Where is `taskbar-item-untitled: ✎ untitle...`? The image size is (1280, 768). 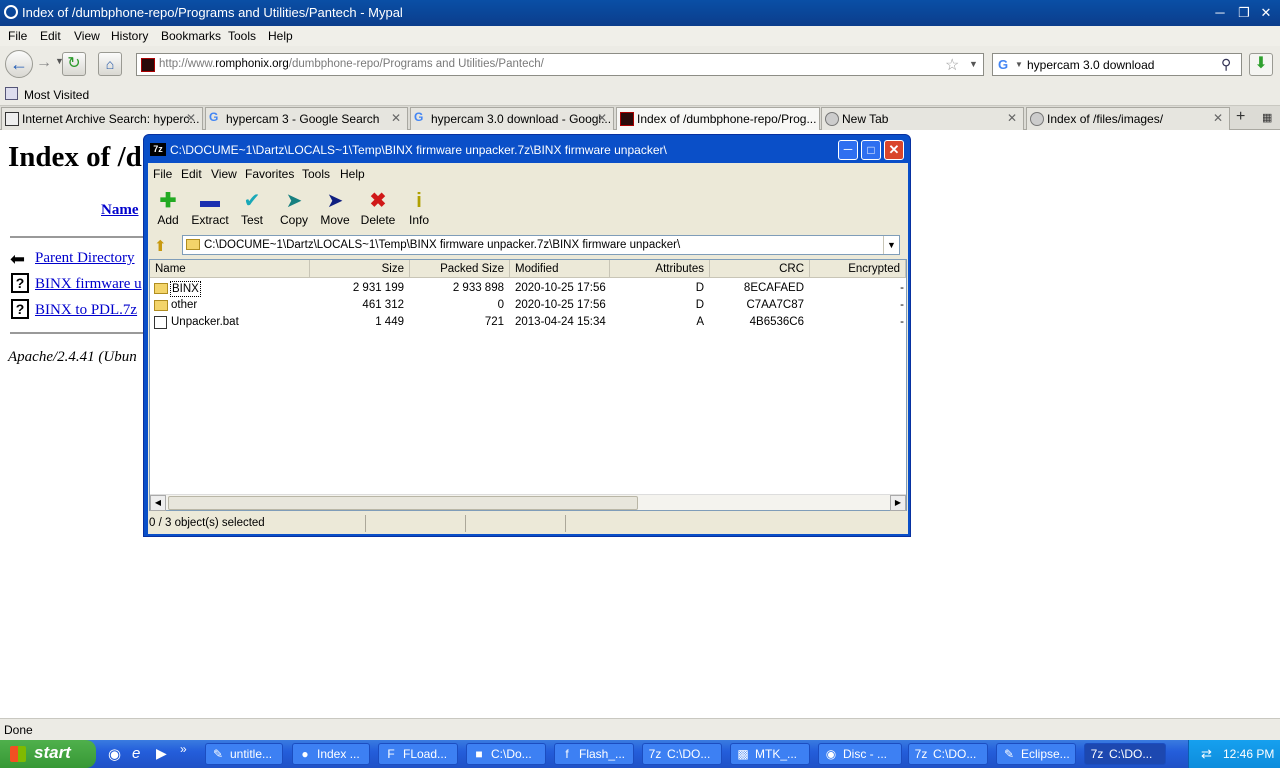
taskbar-item-untitled: ✎ untitle... is located at coordinates (244, 754).